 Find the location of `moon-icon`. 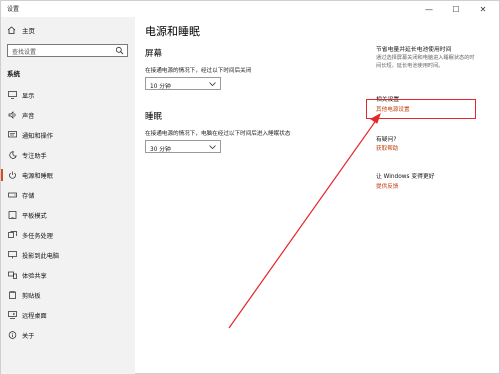

moon-icon is located at coordinates (13, 155).